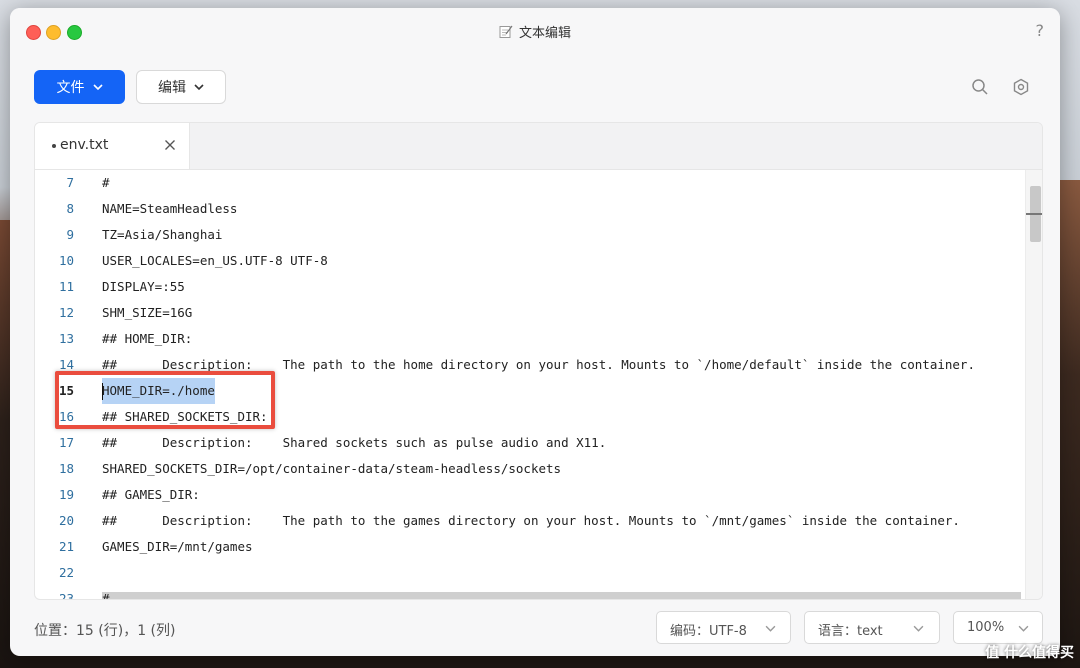  Describe the element at coordinates (1040, 30) in the screenshot. I see `help-icon: ?` at that location.